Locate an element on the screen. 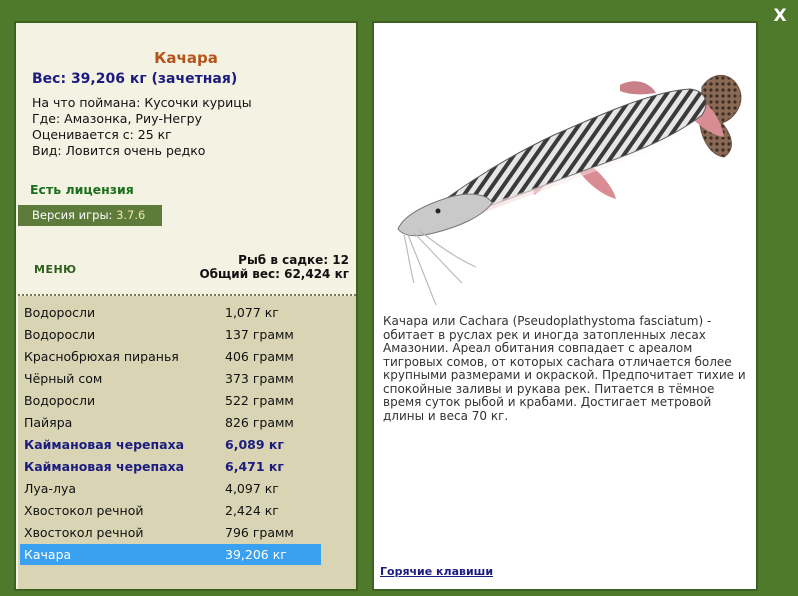 The image size is (798, 596). catch-weight: 6,471 кг is located at coordinates (254, 466).